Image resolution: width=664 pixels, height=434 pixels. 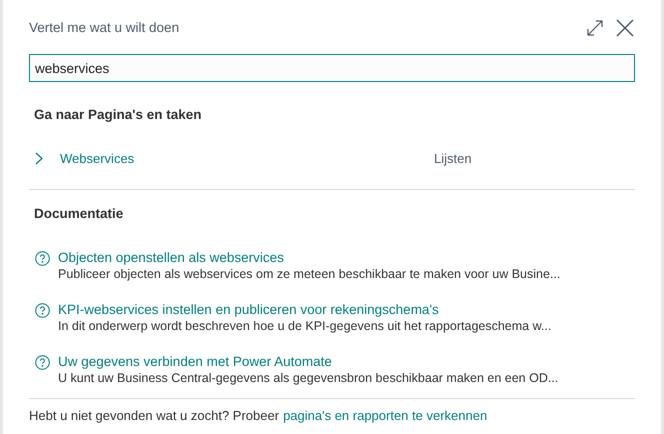 I want to click on page-link: Webservices, so click(x=247, y=158).